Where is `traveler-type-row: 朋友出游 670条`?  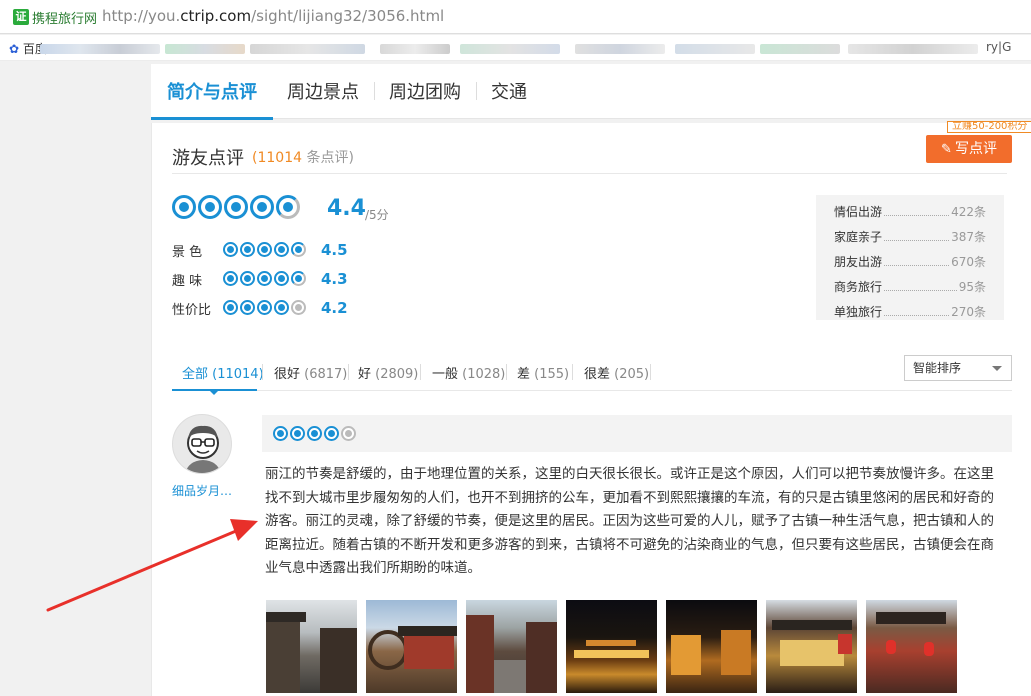
traveler-type-row: 朋友出游 670条 is located at coordinates (910, 261).